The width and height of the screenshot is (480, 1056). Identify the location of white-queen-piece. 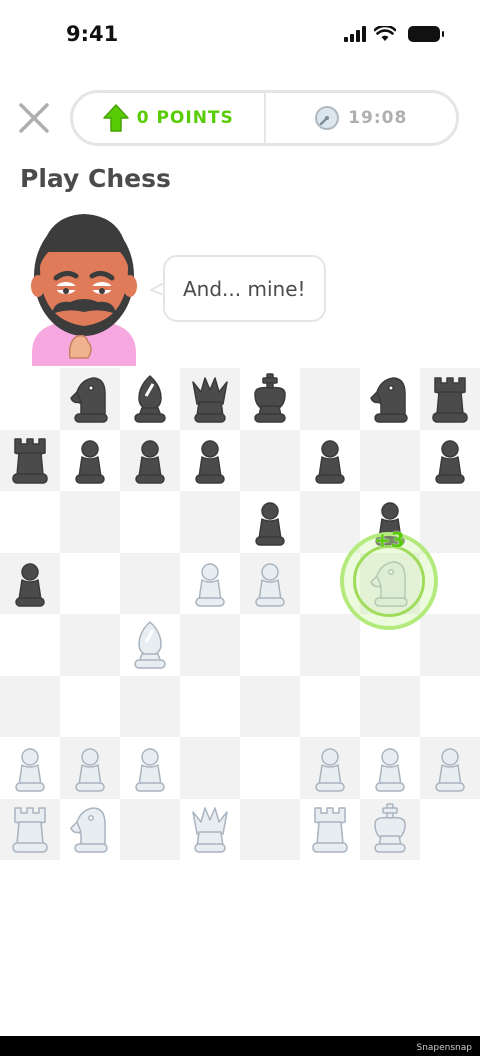
(210, 830).